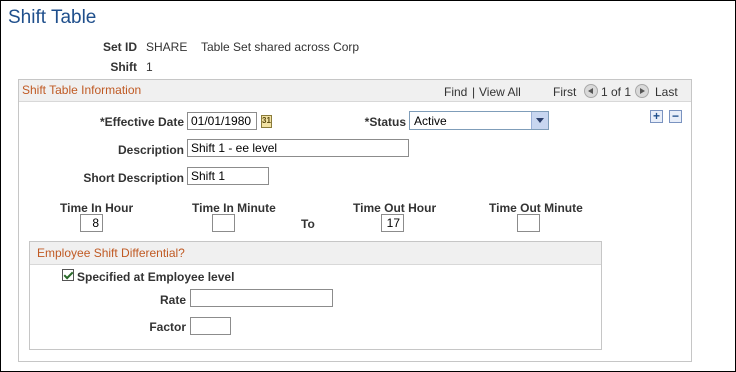 The height and width of the screenshot is (372, 736). Describe the element at coordinates (156, 277) in the screenshot. I see `specified-at-employee-level-label: Specified at Employee level` at that location.